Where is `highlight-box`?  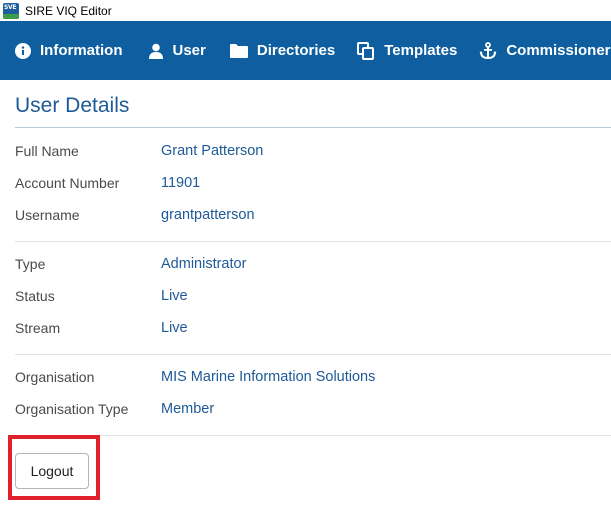 highlight-box is located at coordinates (54, 467).